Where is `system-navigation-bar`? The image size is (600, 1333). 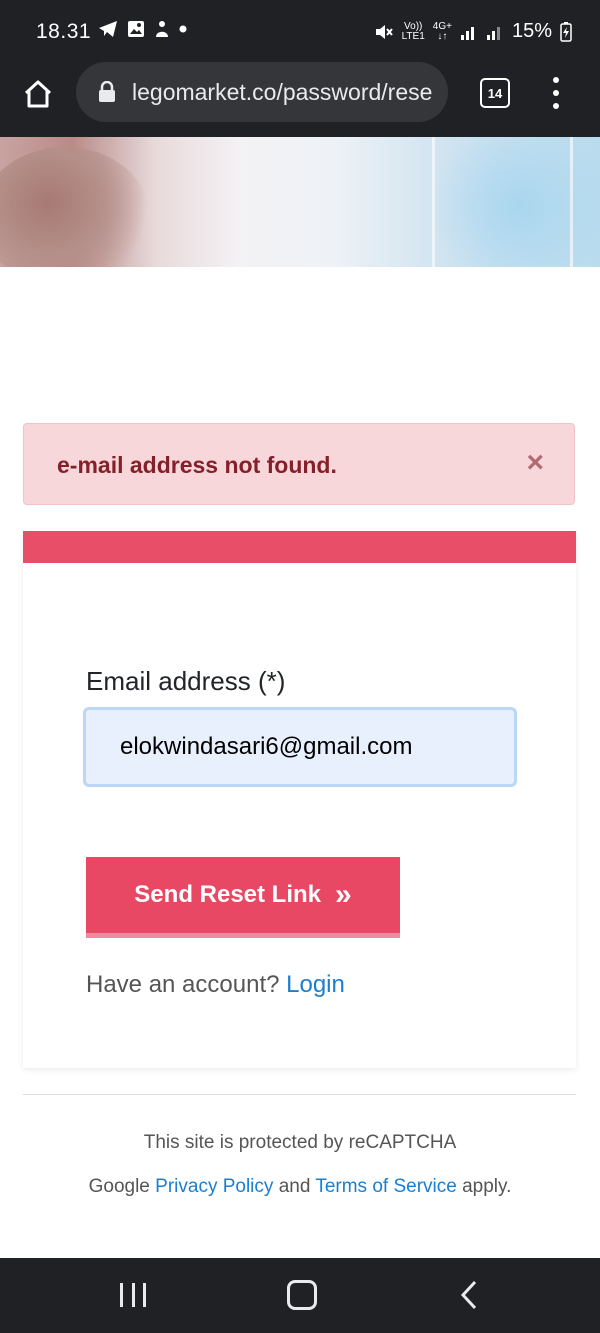 system-navigation-bar is located at coordinates (300, 1295).